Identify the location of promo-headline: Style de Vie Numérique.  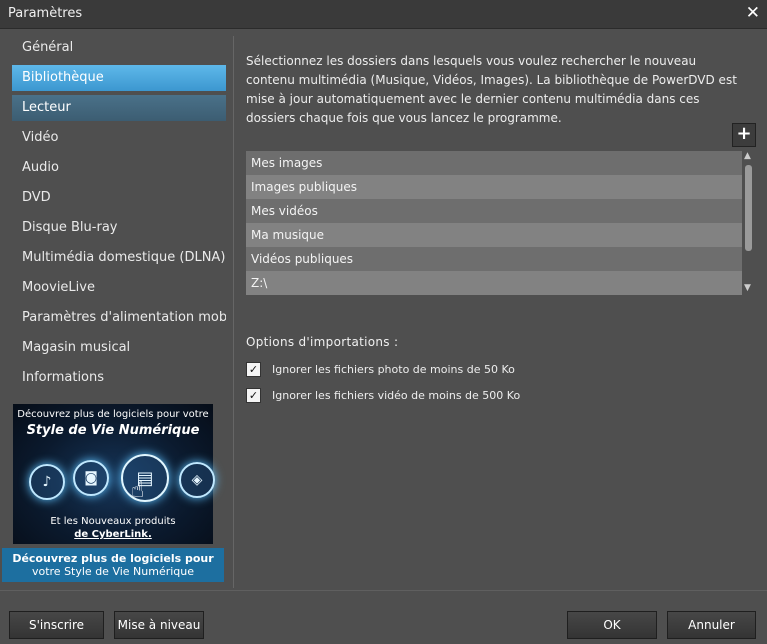
(113, 430).